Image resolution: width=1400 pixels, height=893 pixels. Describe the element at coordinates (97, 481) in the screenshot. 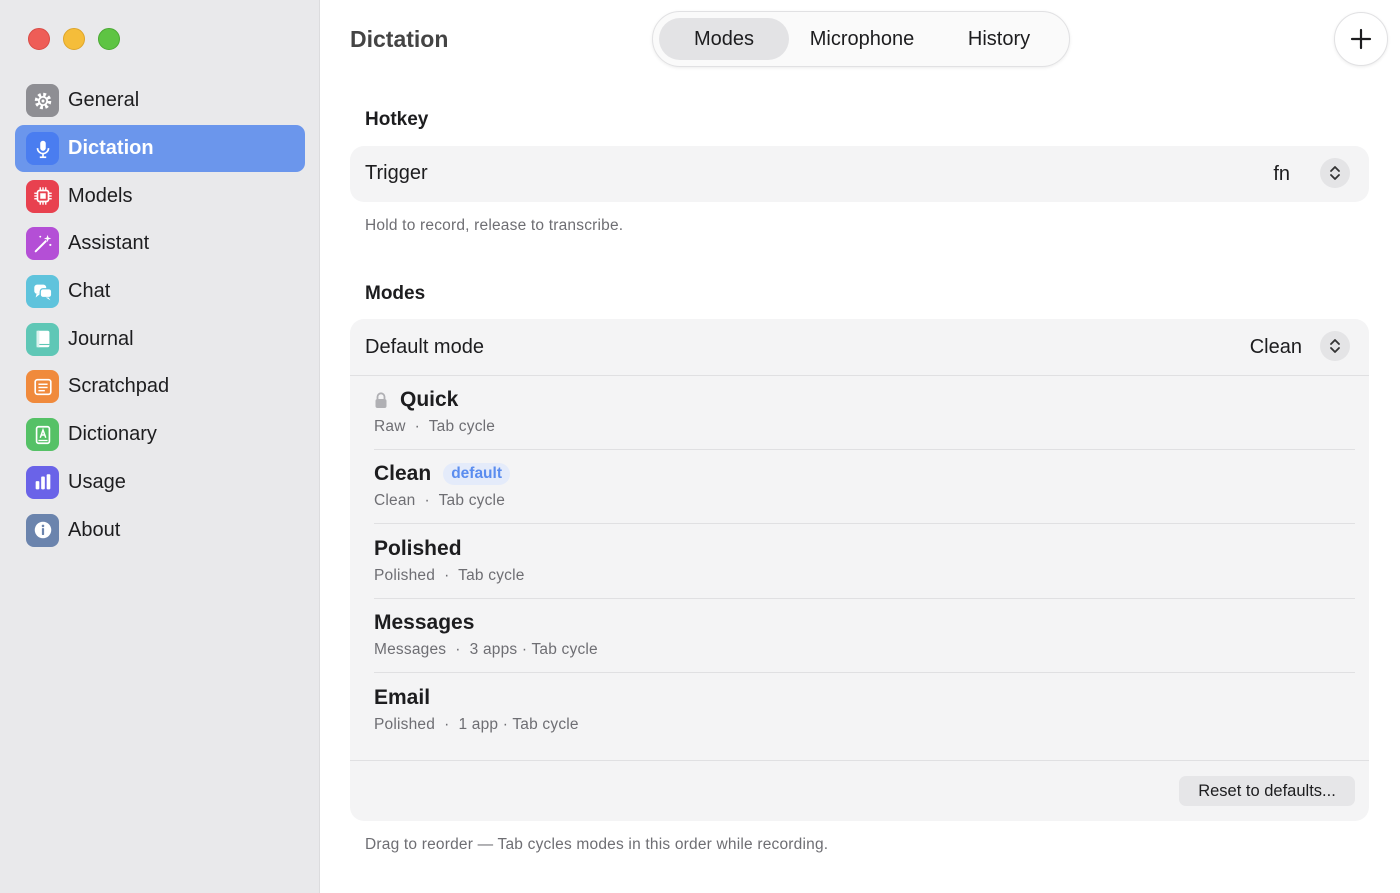

I see `sidebar-item-label: Usage` at that location.